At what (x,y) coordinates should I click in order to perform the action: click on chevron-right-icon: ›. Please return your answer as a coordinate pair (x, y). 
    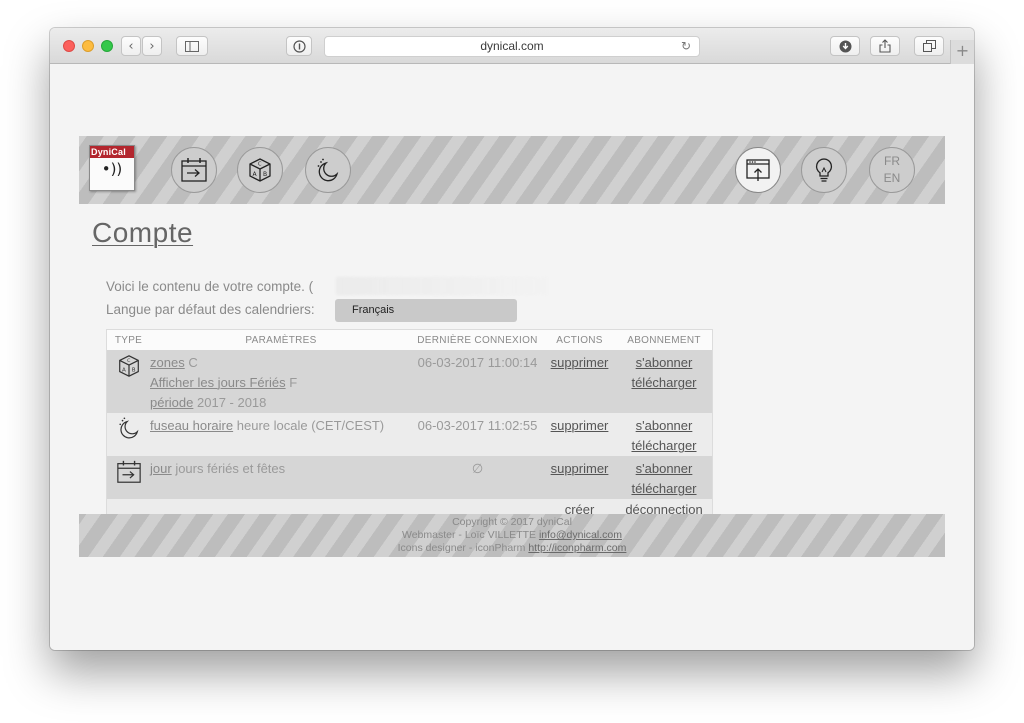
    Looking at the image, I should click on (152, 46).